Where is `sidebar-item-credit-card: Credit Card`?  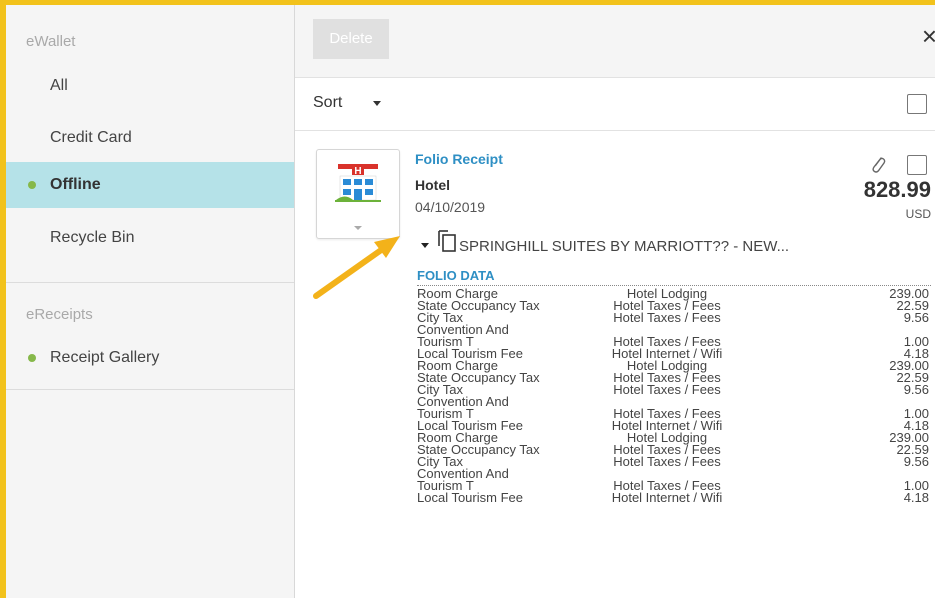
sidebar-item-credit-card: Credit Card is located at coordinates (150, 138).